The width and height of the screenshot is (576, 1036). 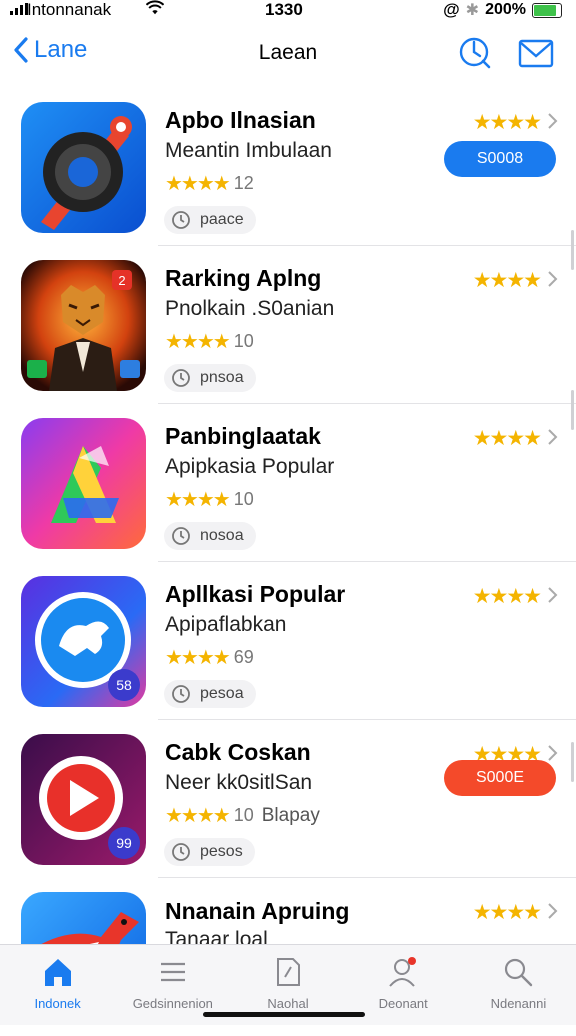 I want to click on get-button: S0008, so click(x=500, y=159).